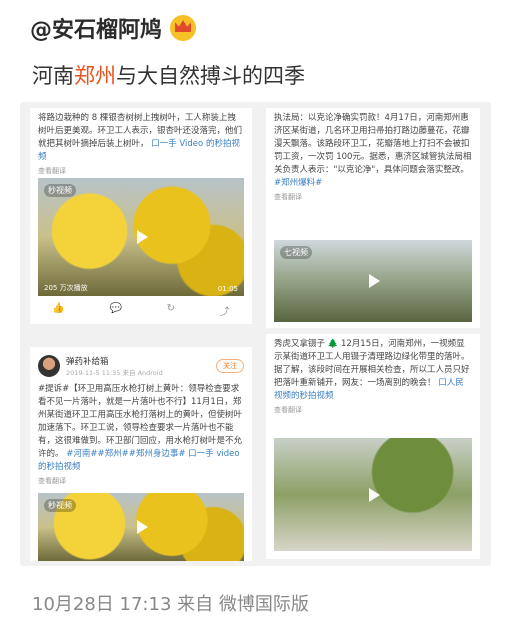  I want to click on video-source-label: 七视频, so click(296, 252).